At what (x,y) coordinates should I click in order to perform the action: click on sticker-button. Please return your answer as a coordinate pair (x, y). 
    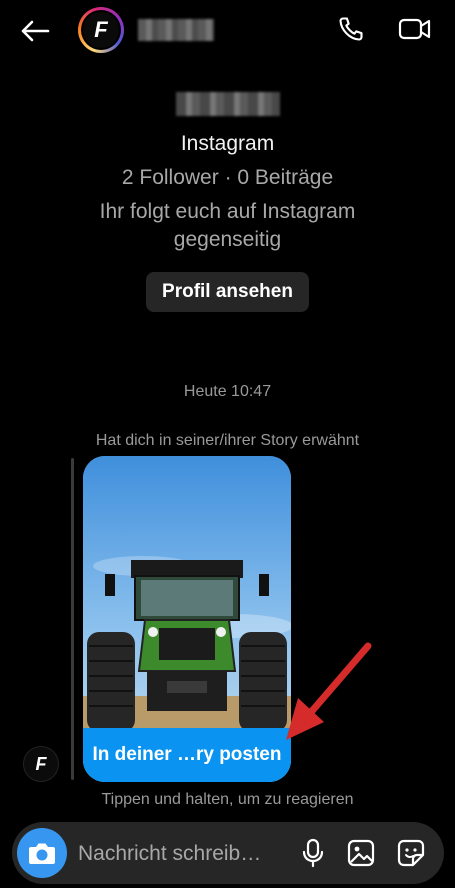
    Looking at the image, I should click on (411, 853).